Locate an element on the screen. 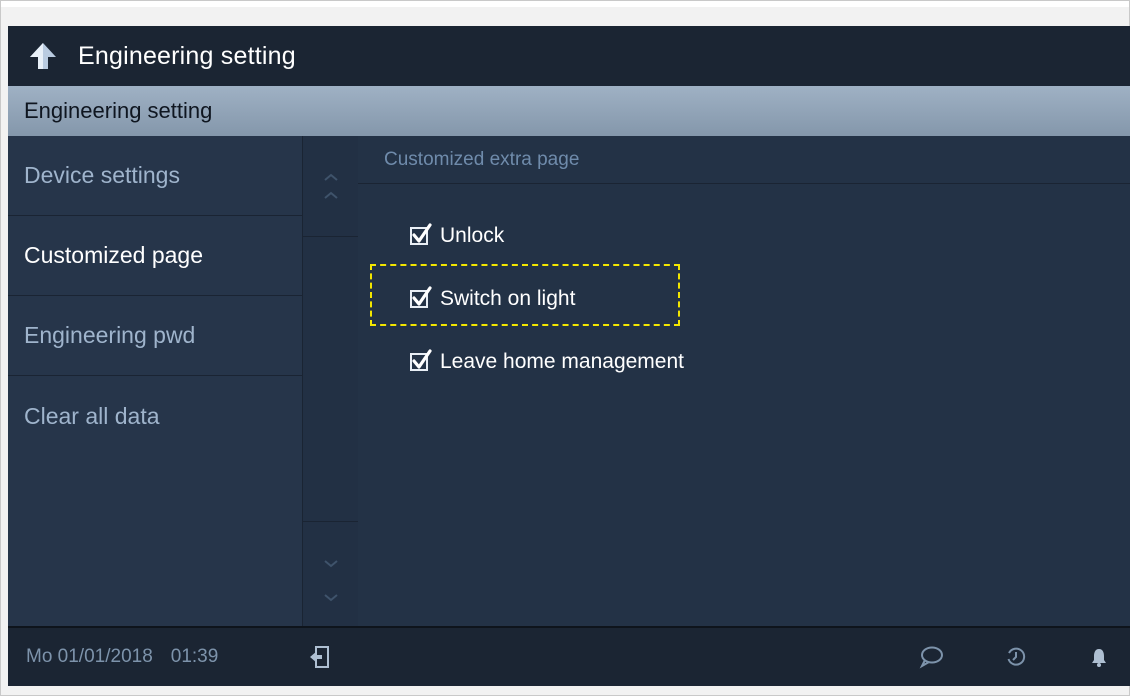  history-button is located at coordinates (1016, 657).